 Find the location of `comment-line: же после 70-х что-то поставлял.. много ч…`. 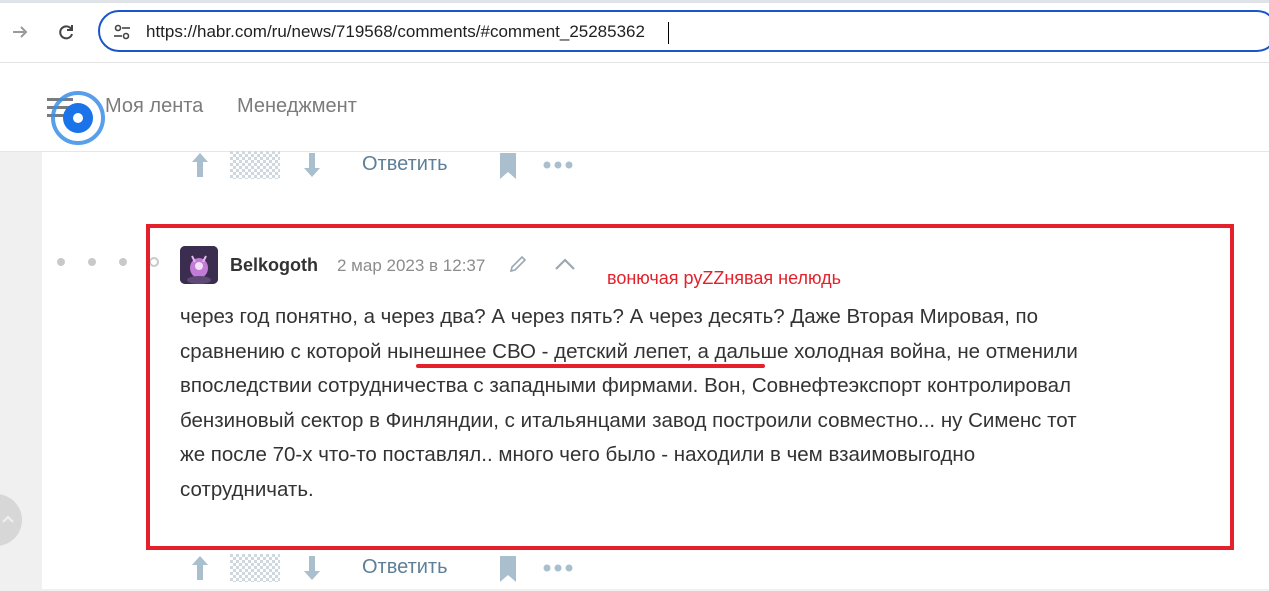

comment-line: же после 70-х что-то поставлял.. много ч… is located at coordinates (578, 454).